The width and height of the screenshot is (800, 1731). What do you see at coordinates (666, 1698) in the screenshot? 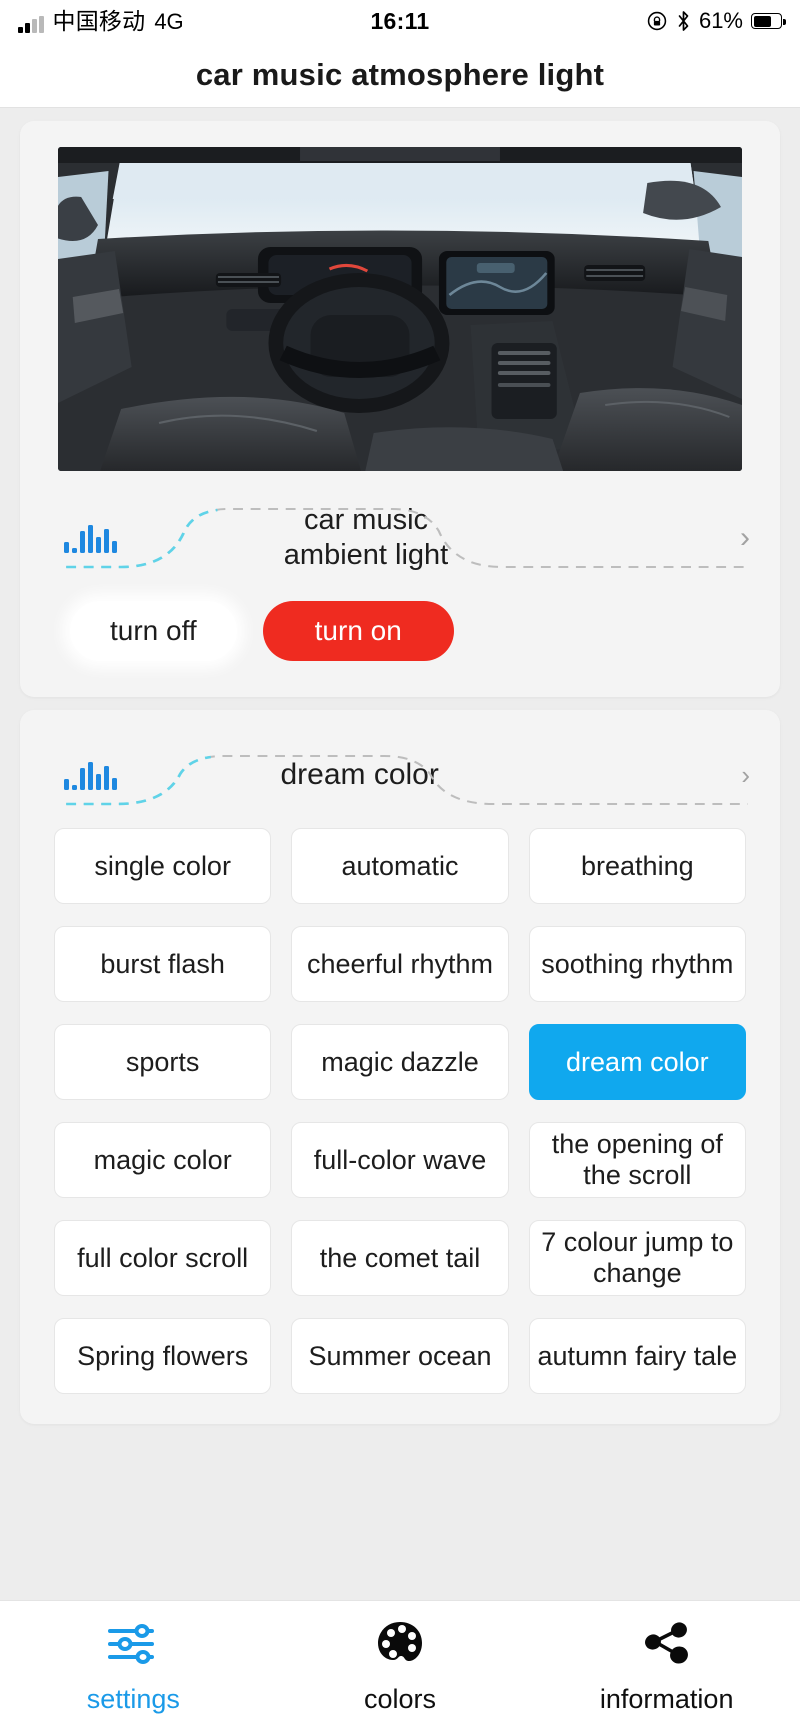
I see `tab-label-information: information` at bounding box center [666, 1698].